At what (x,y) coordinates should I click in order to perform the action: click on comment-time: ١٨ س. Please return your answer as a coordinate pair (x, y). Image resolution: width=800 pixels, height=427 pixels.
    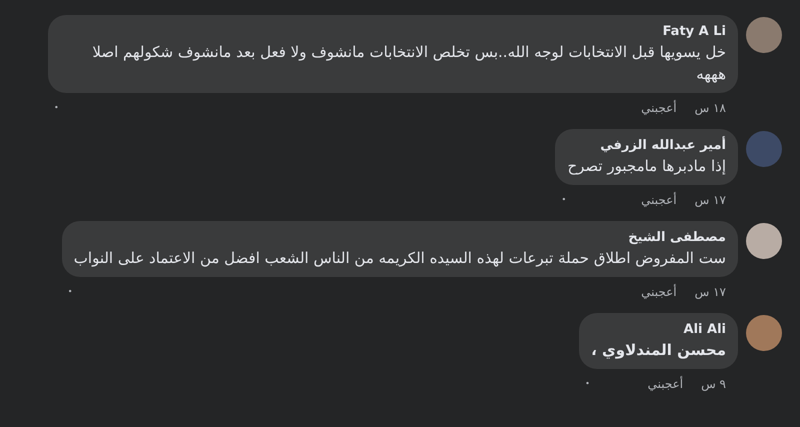
    Looking at the image, I should click on (710, 108).